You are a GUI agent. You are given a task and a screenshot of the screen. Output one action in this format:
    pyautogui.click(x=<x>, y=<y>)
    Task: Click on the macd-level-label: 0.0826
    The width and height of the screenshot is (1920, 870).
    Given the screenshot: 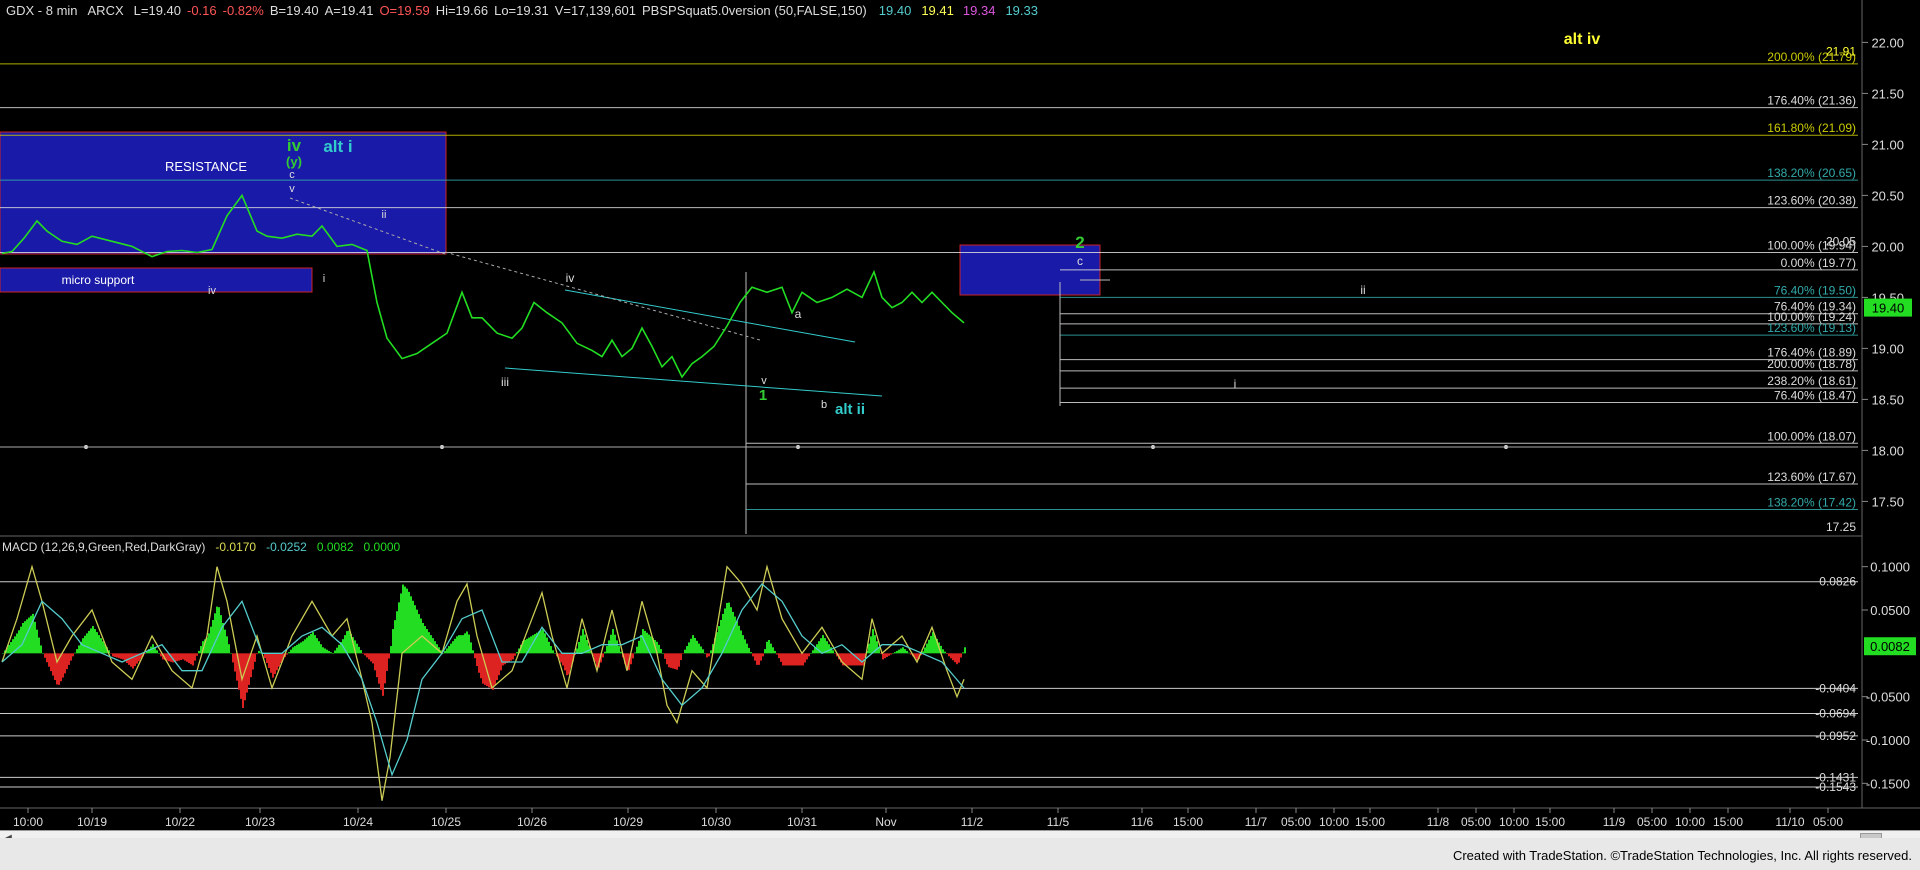 What is the action you would take?
    pyautogui.click(x=1837, y=582)
    